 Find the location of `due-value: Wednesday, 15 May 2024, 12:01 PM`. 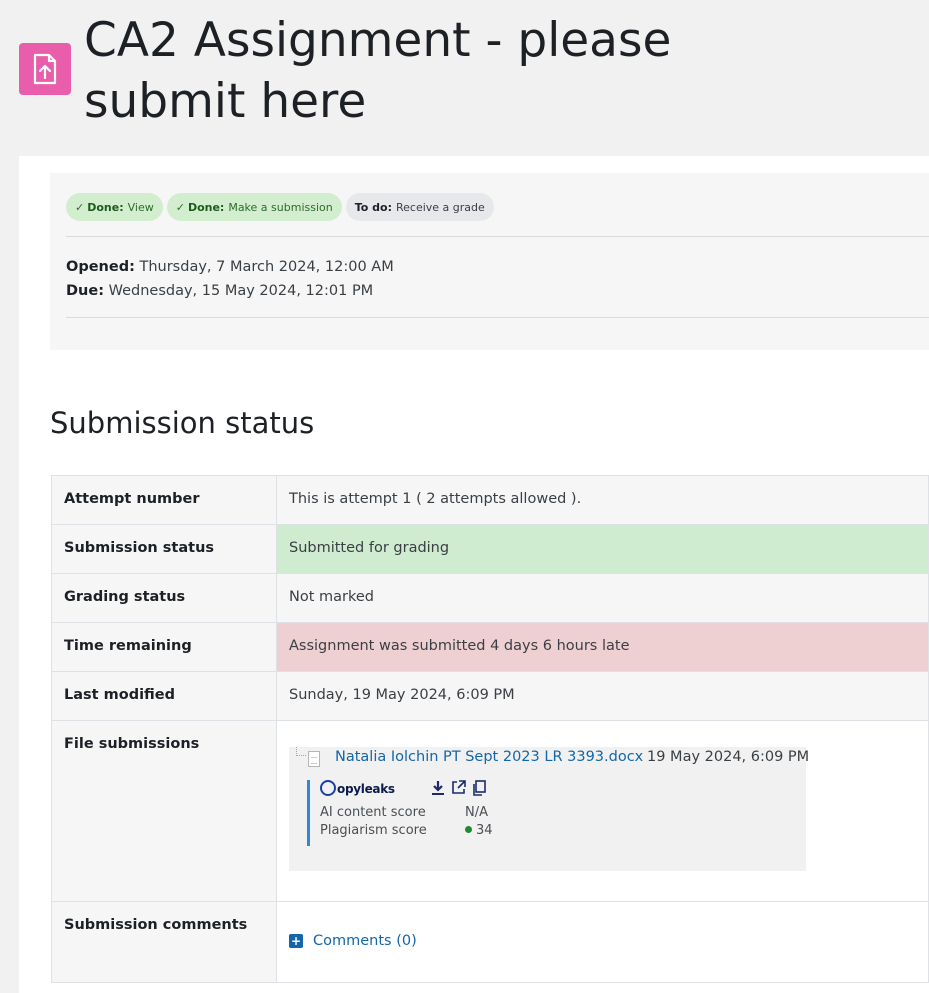

due-value: Wednesday, 15 May 2024, 12:01 PM is located at coordinates (241, 291).